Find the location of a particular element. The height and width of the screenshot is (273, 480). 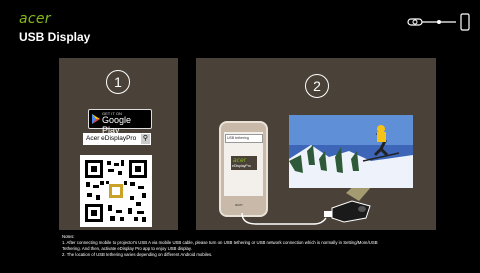

app-search-text: Acer eDisplayPro is located at coordinates (111, 138).